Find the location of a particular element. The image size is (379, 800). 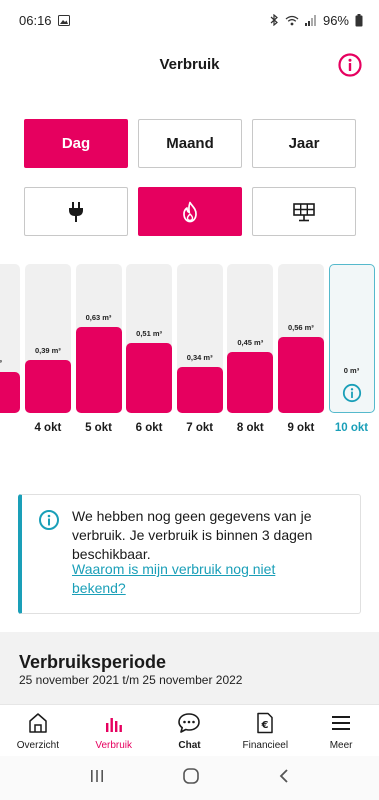

bar-value-label: 0,63 m³ is located at coordinates (98, 317).